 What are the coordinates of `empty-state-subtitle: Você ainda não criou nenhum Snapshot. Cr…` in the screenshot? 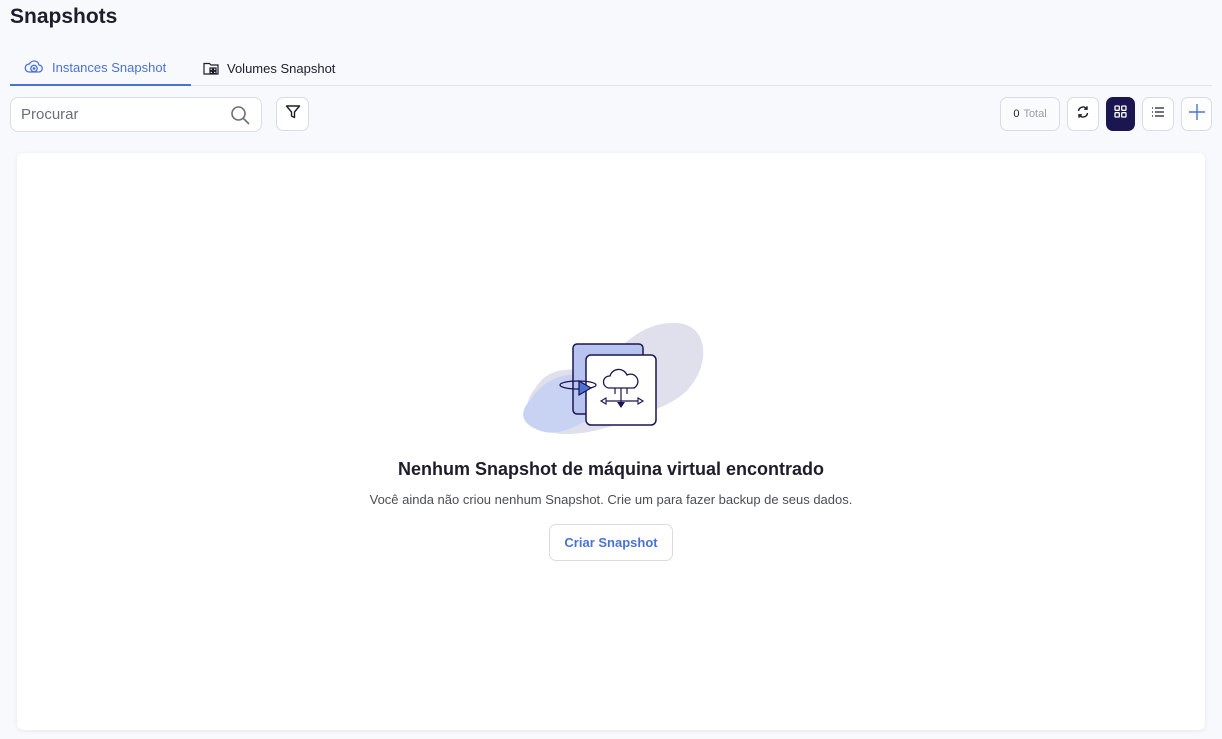 It's located at (611, 499).